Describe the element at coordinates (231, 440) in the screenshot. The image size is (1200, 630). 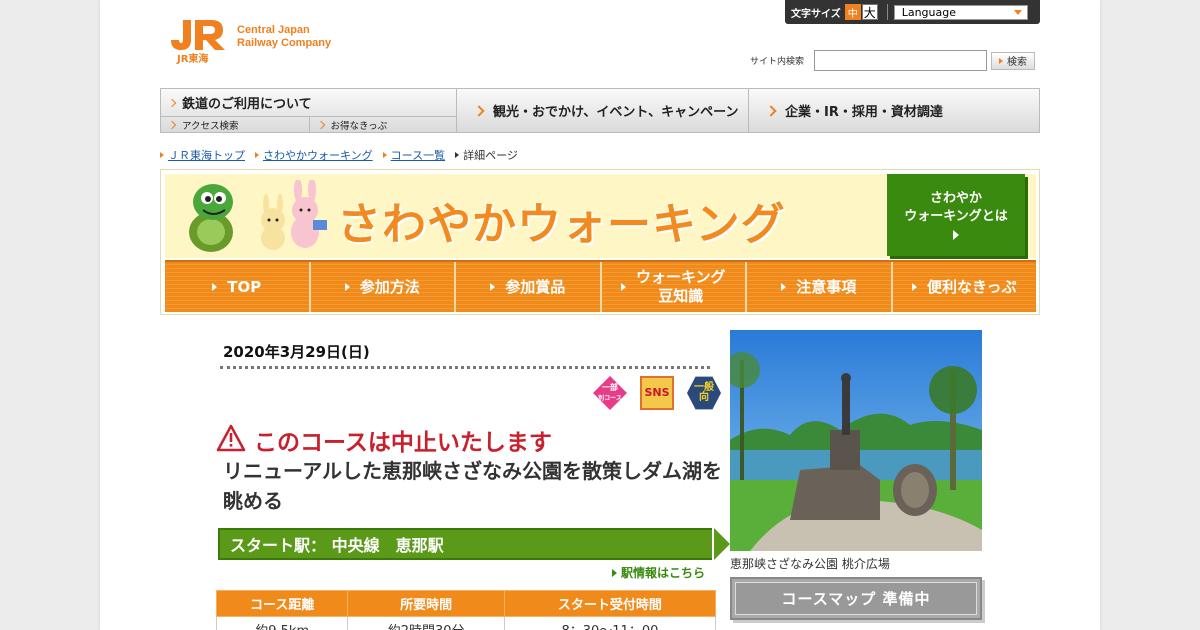
I see `warning-icon` at that location.